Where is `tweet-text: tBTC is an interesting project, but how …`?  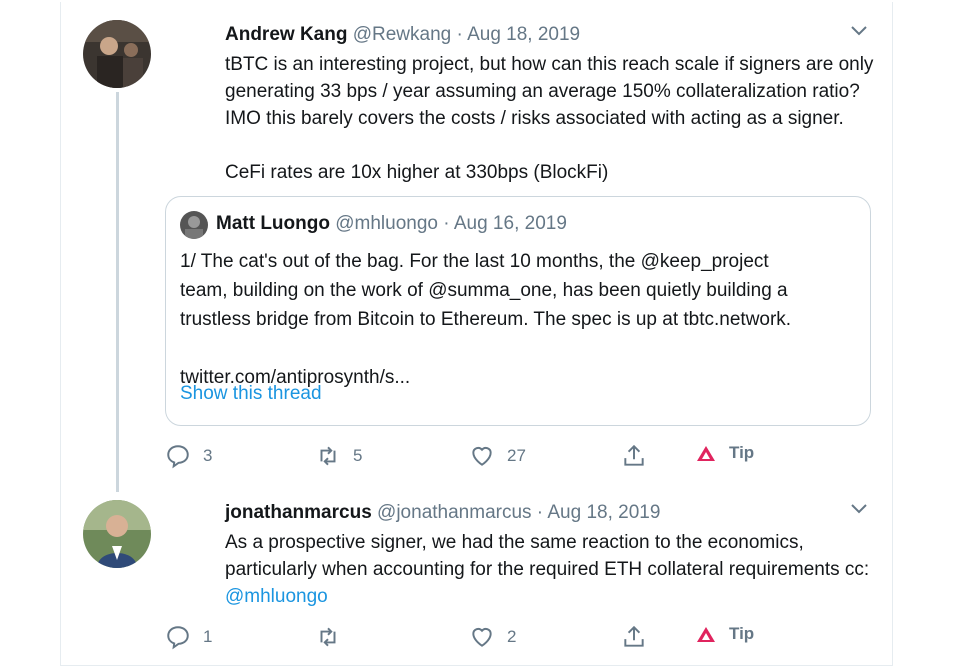 tweet-text: tBTC is an interesting project, but how … is located at coordinates (549, 118).